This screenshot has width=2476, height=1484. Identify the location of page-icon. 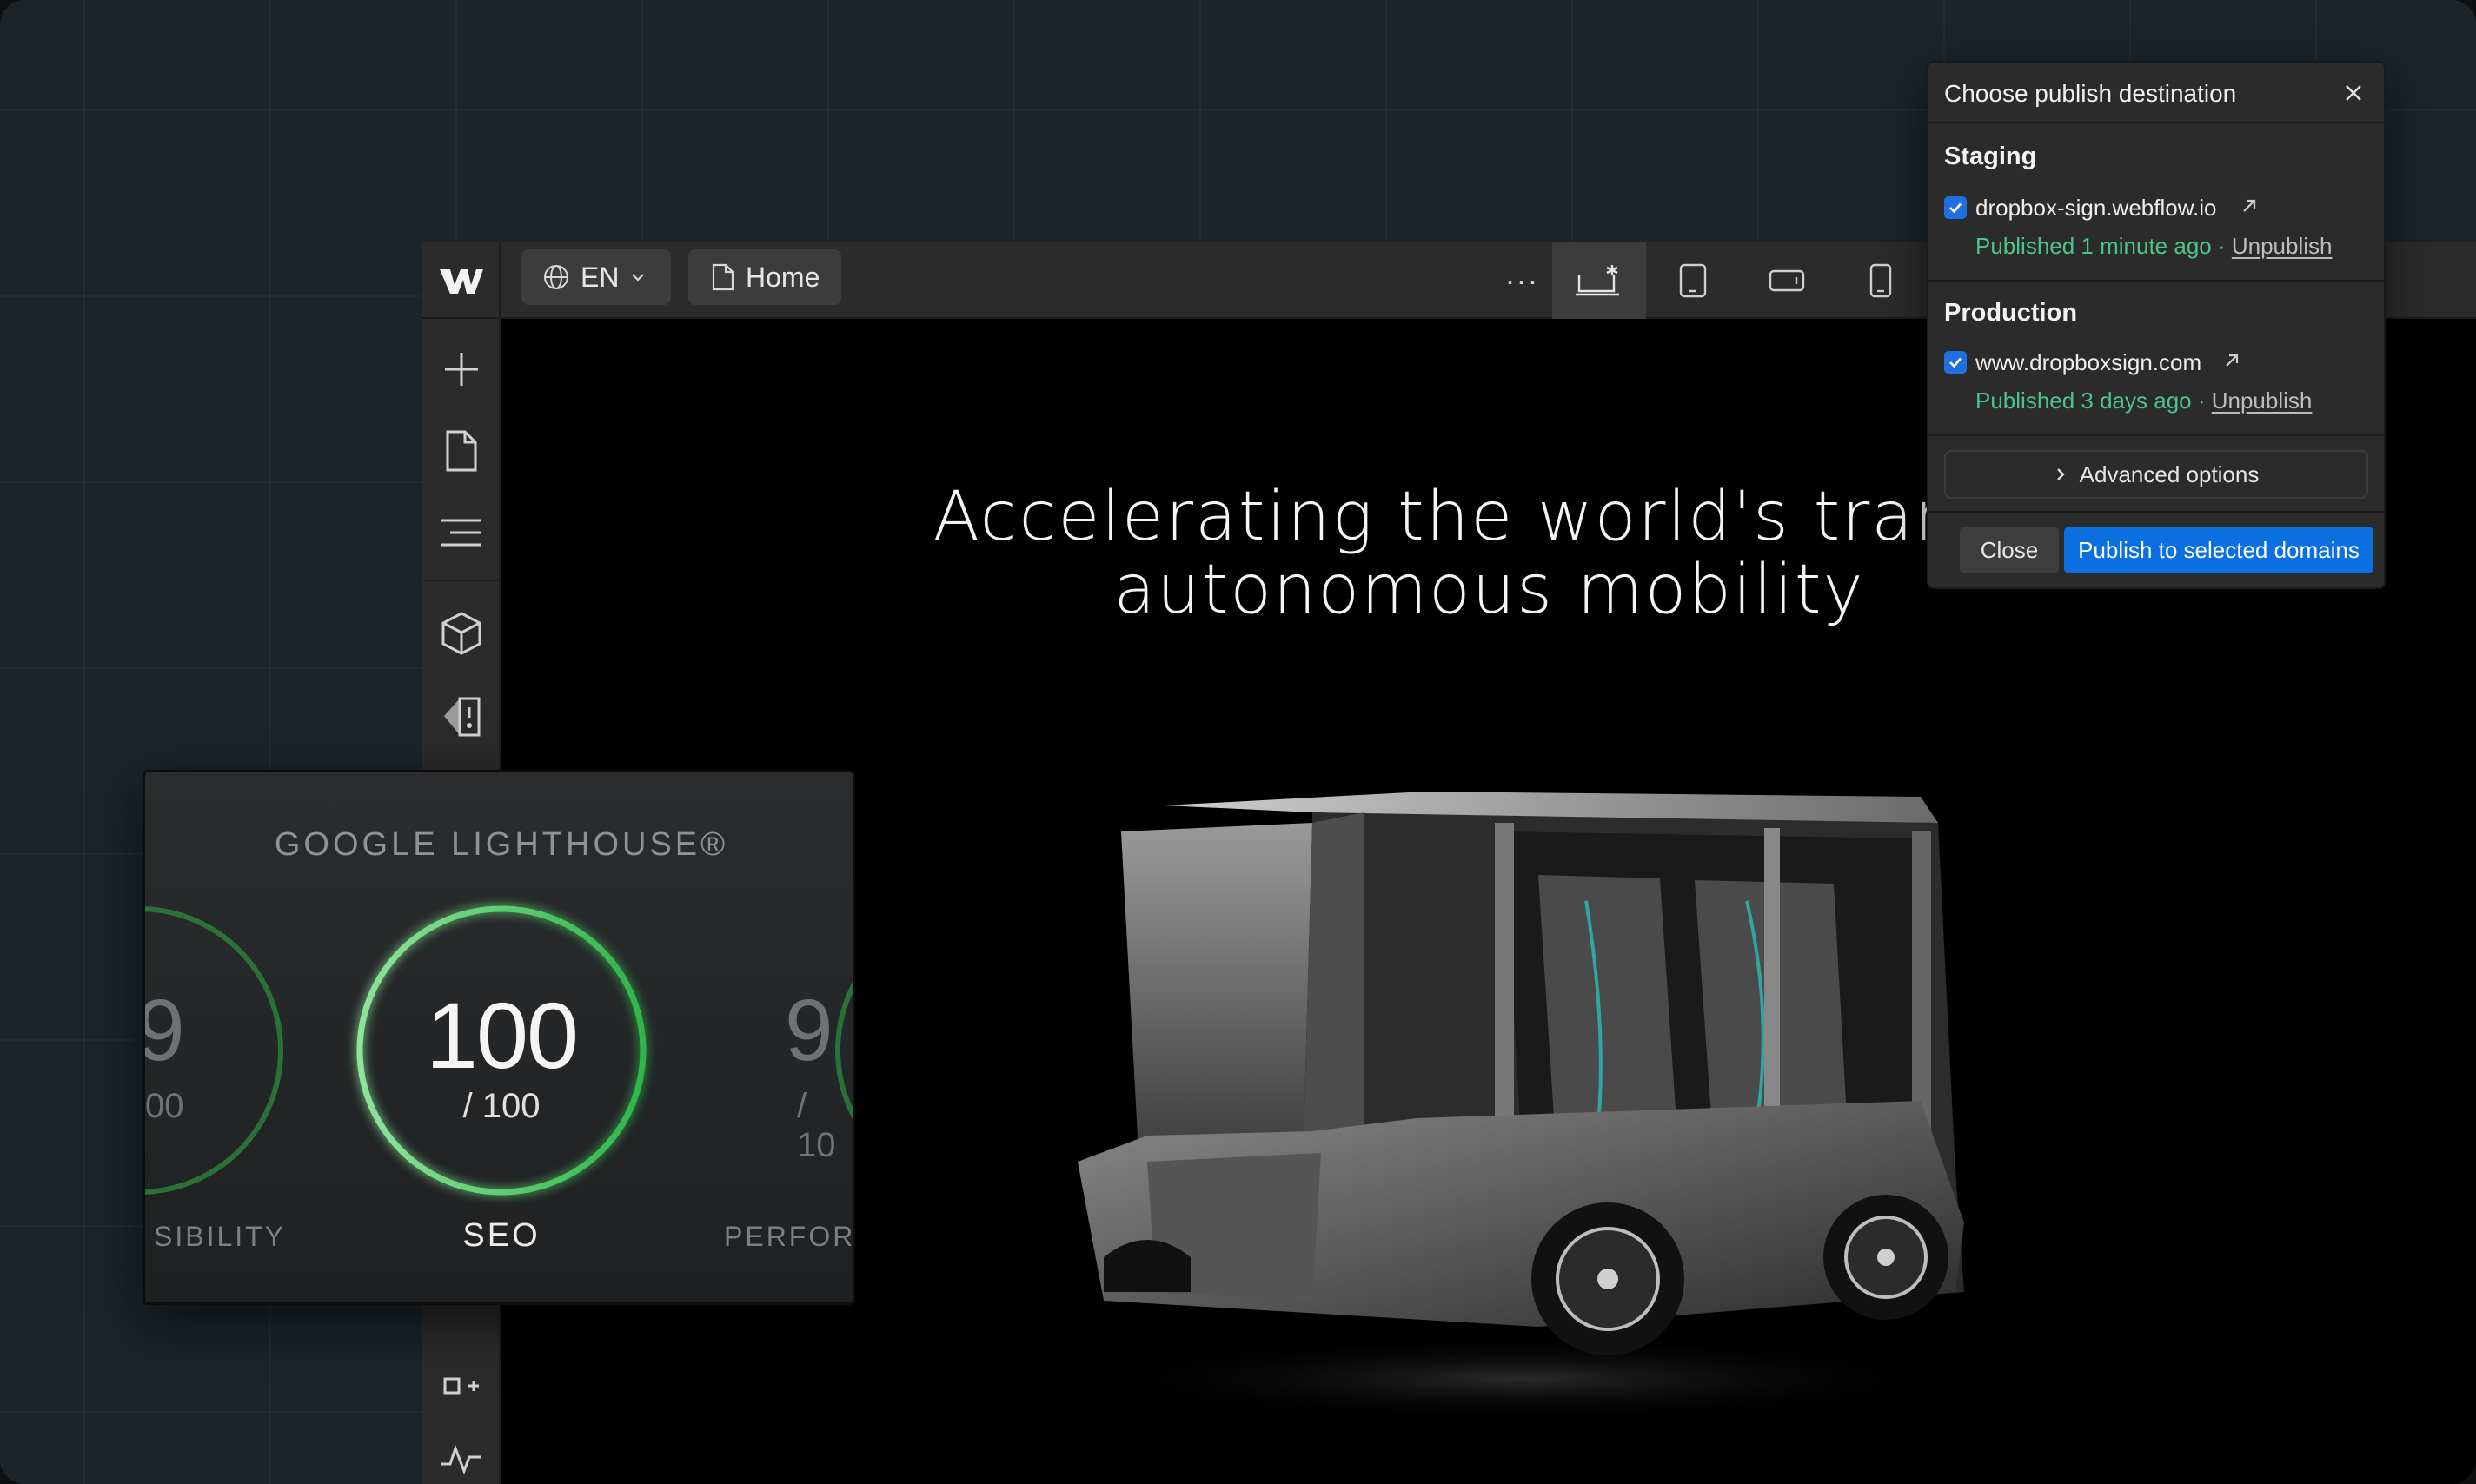
(723, 277).